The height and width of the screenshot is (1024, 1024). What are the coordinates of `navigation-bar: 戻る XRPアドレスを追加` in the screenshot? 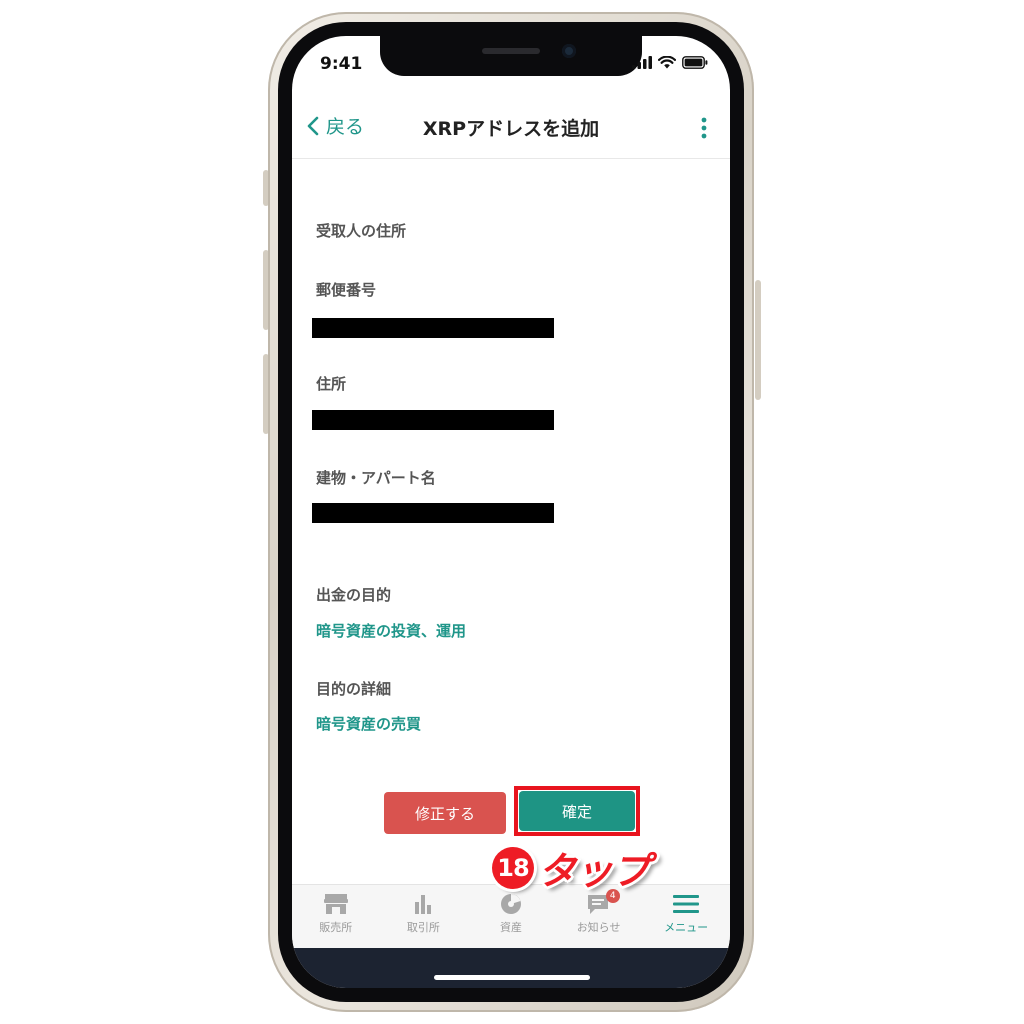 It's located at (511, 128).